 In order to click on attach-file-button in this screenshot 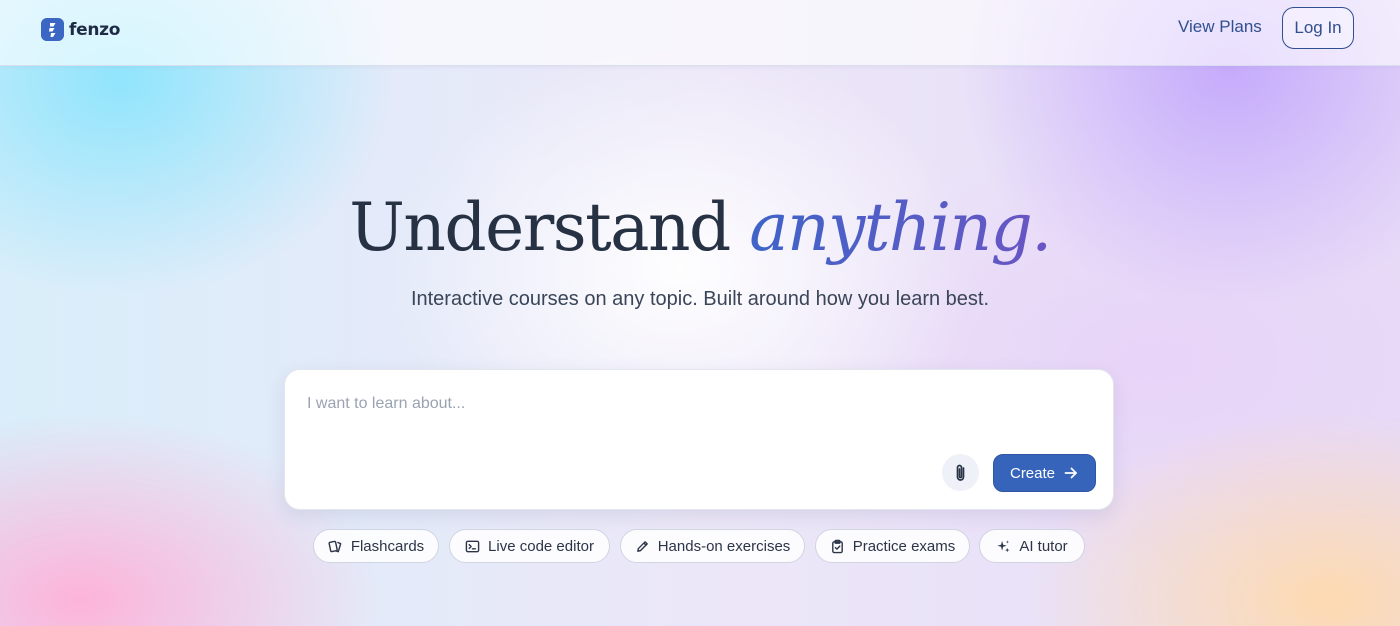, I will do `click(960, 472)`.